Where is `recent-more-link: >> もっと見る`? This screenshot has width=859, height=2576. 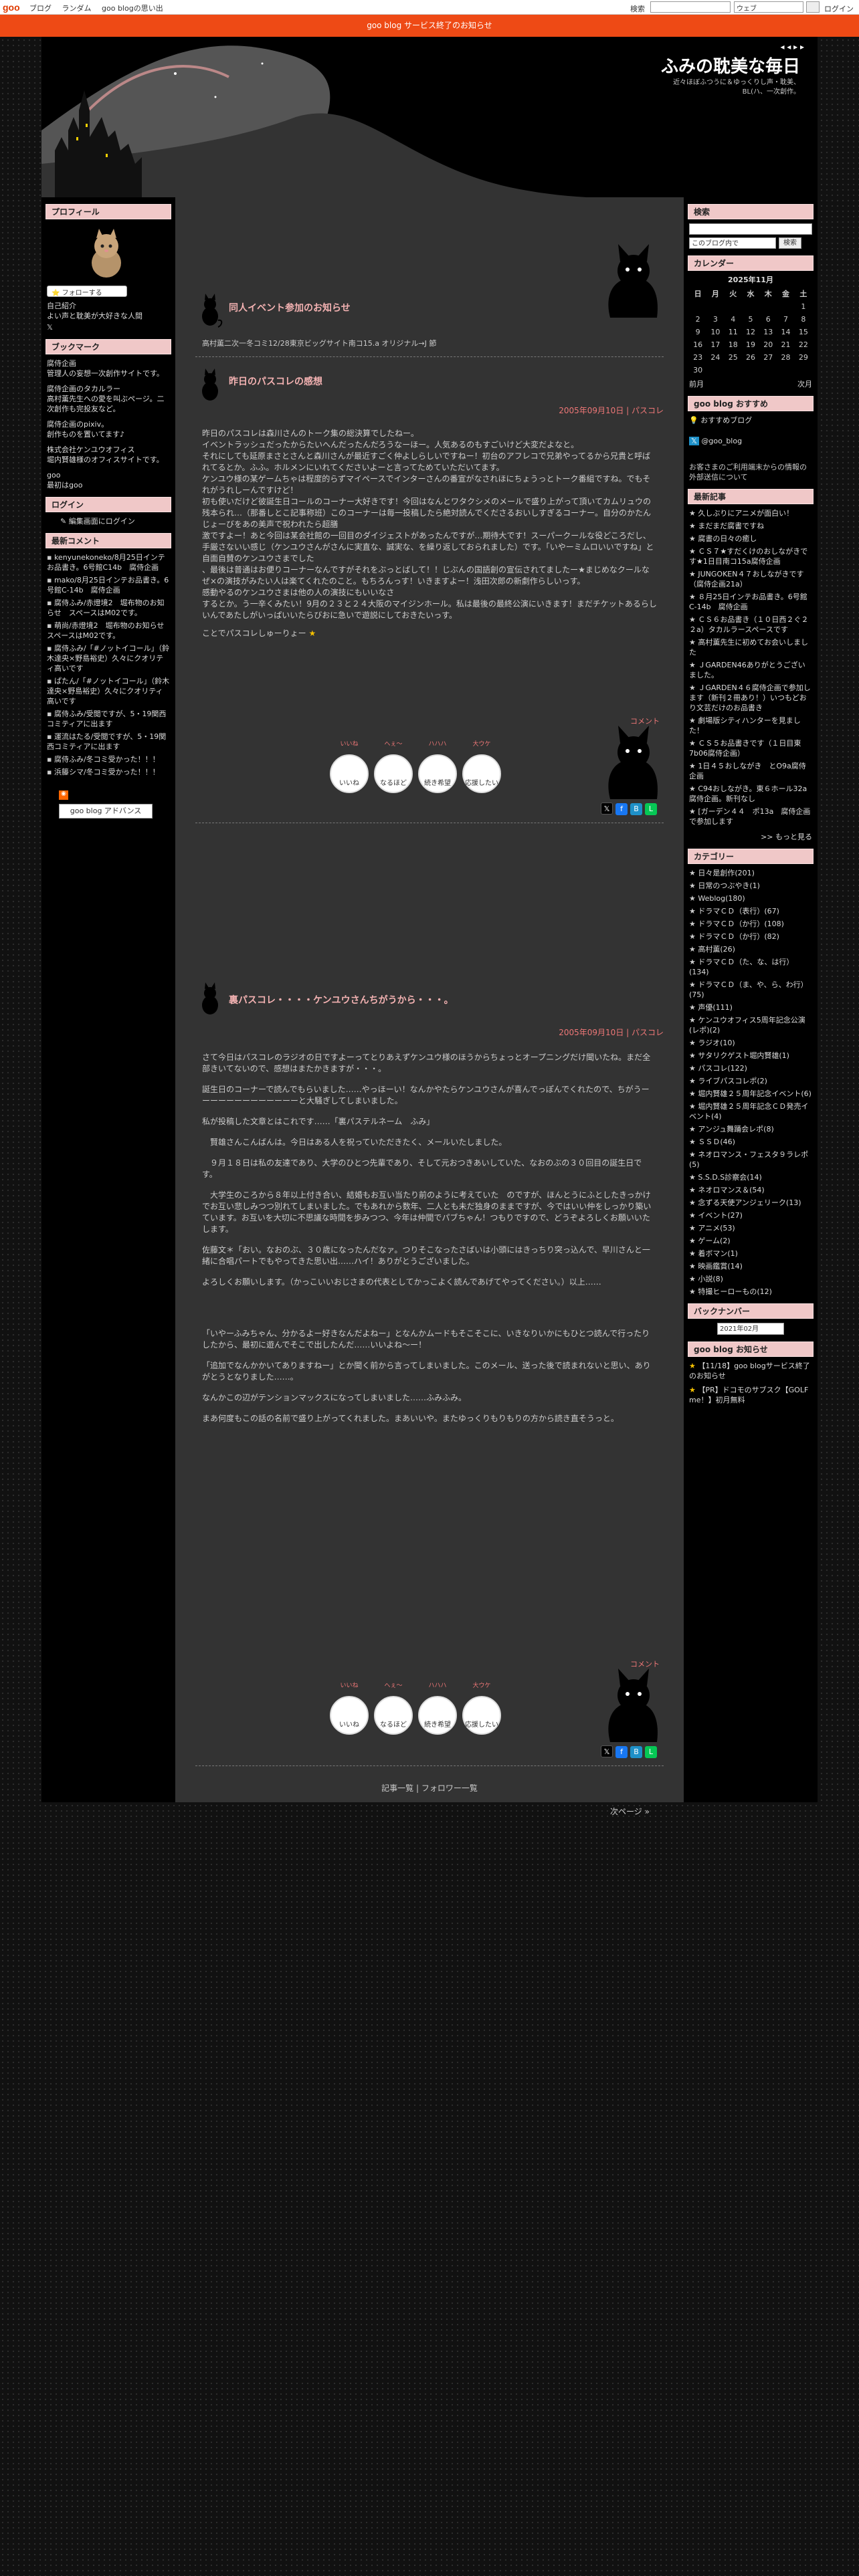 recent-more-link: >> もっと見る is located at coordinates (750, 837).